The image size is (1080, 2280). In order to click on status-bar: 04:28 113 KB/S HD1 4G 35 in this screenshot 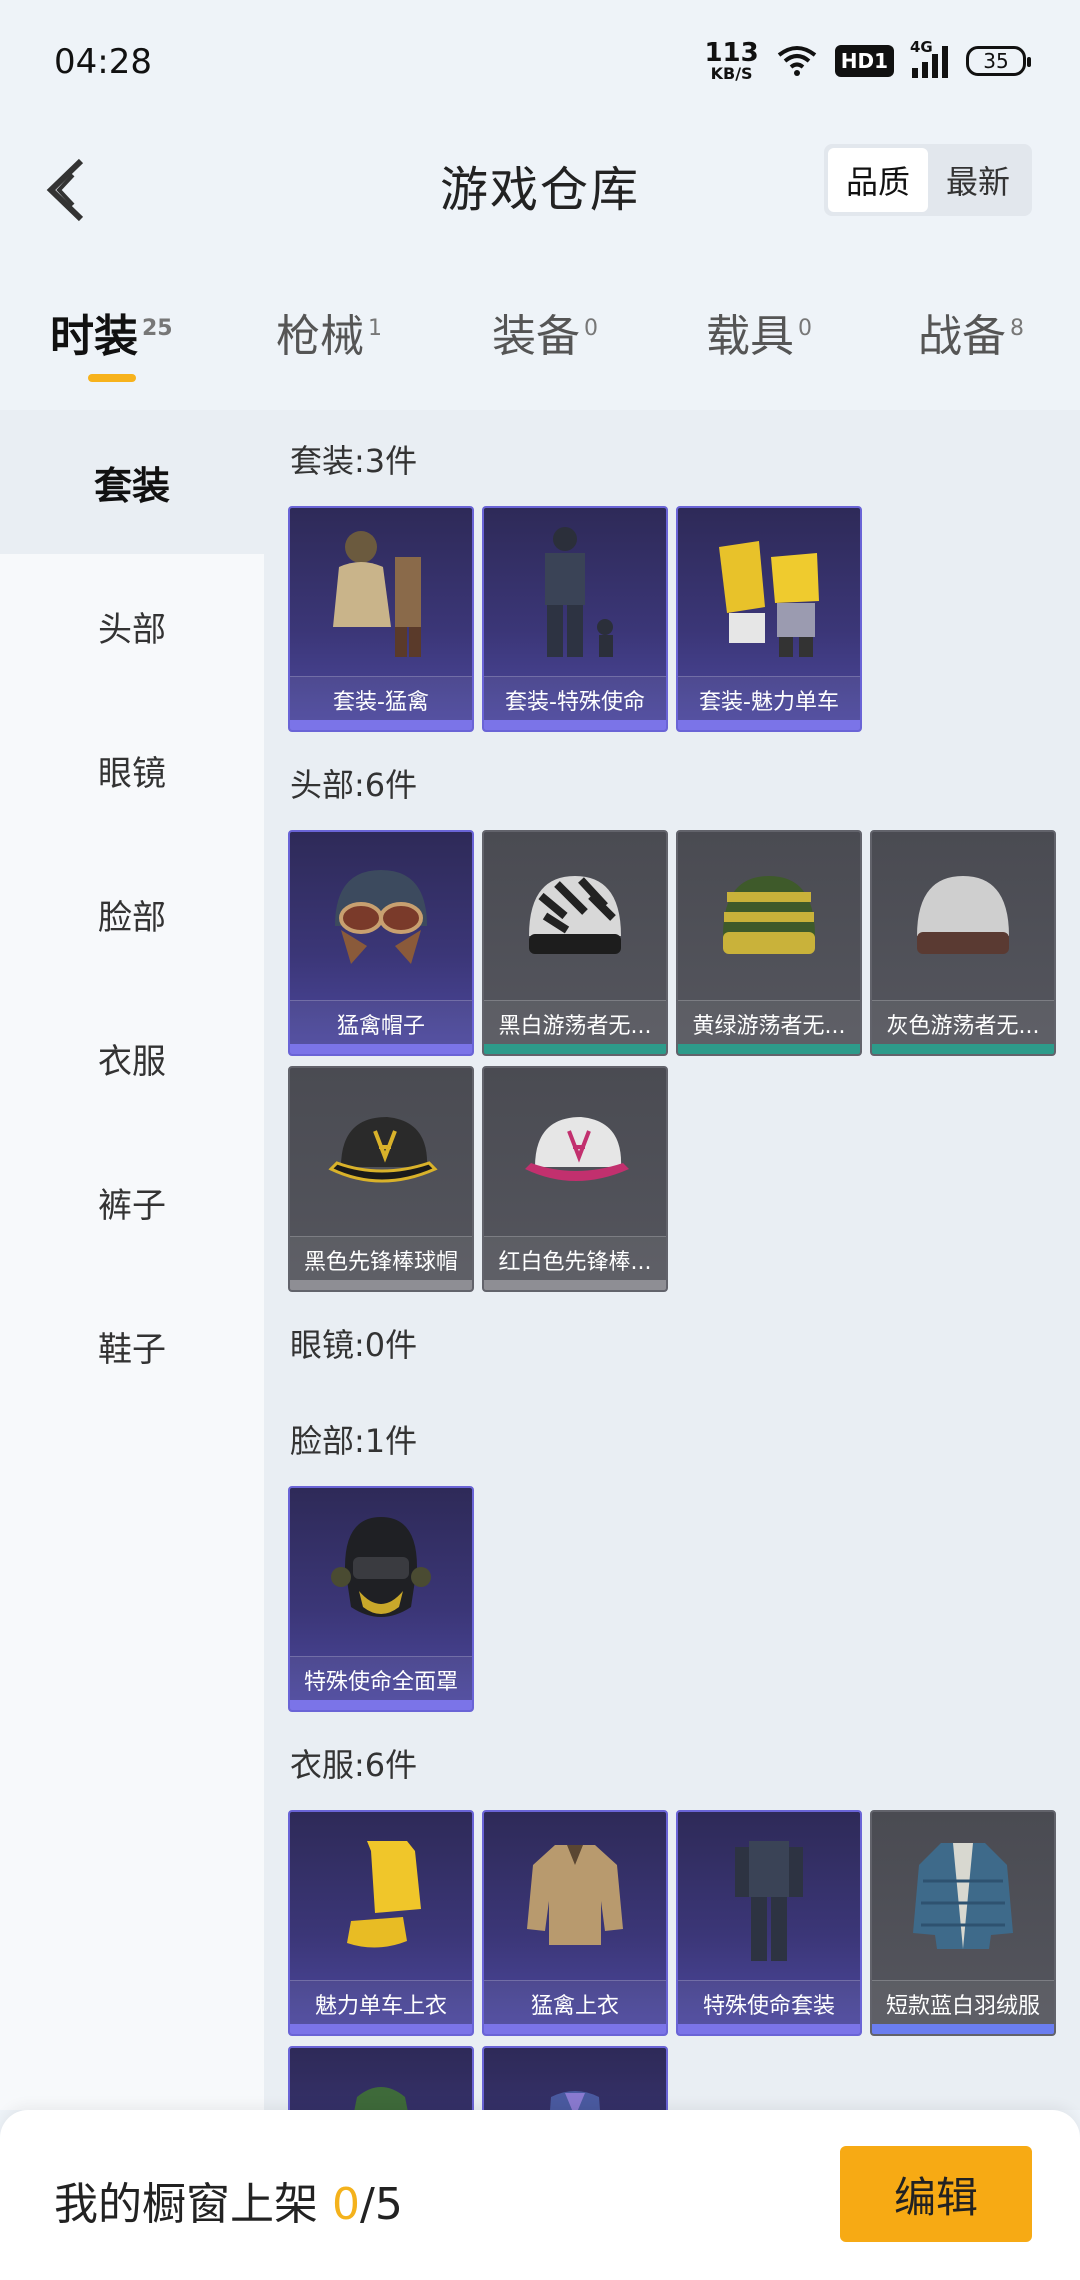, I will do `click(540, 65)`.